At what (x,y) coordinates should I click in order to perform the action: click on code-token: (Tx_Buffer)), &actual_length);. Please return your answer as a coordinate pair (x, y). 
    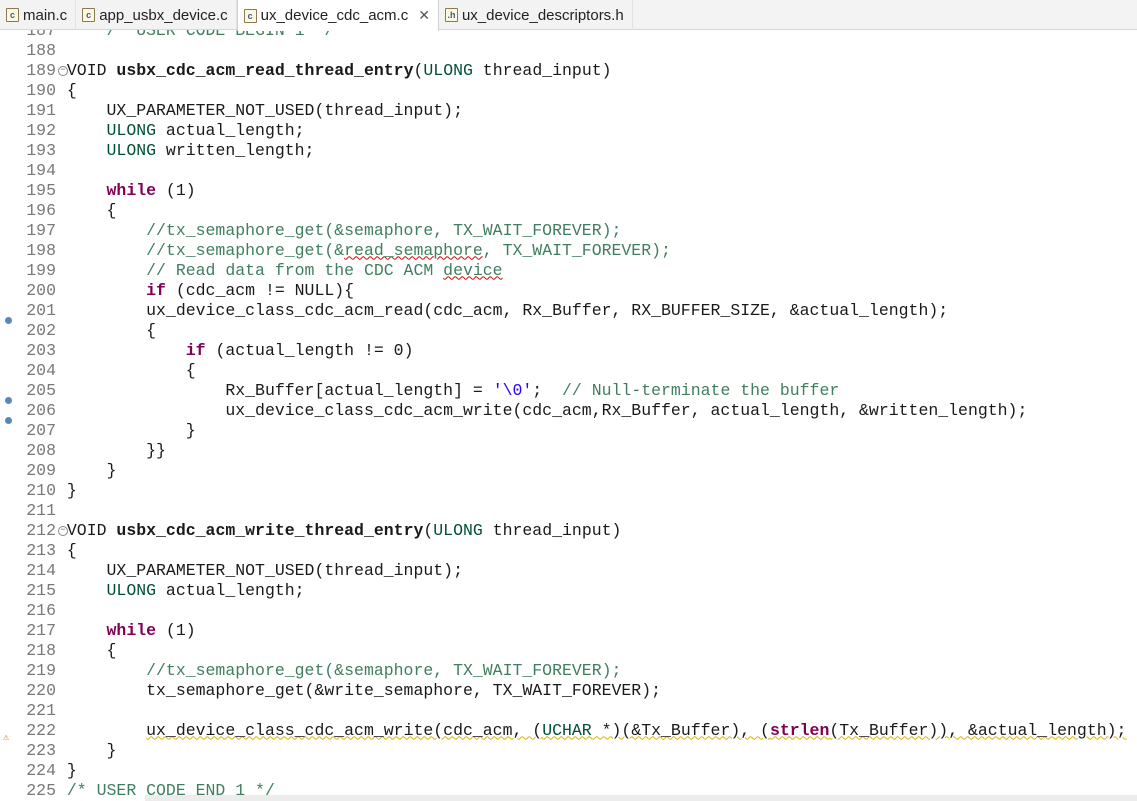
    Looking at the image, I should click on (978, 730).